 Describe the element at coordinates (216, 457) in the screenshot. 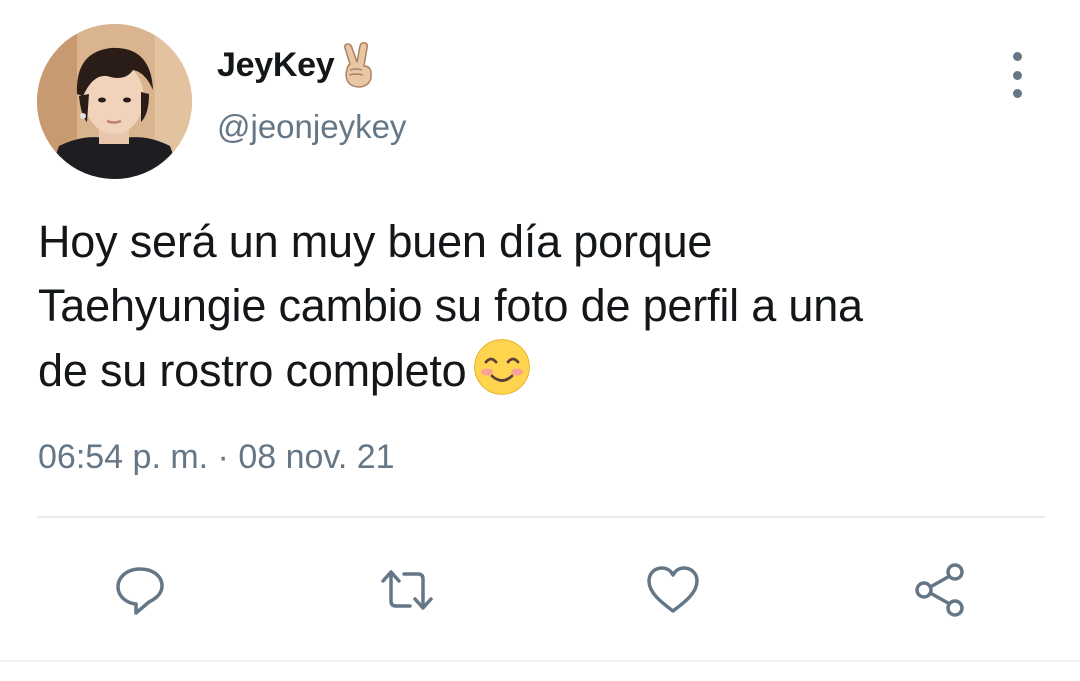

I see `tweet-timestamp: 06:54 p. m. · 08 nov. 21` at that location.